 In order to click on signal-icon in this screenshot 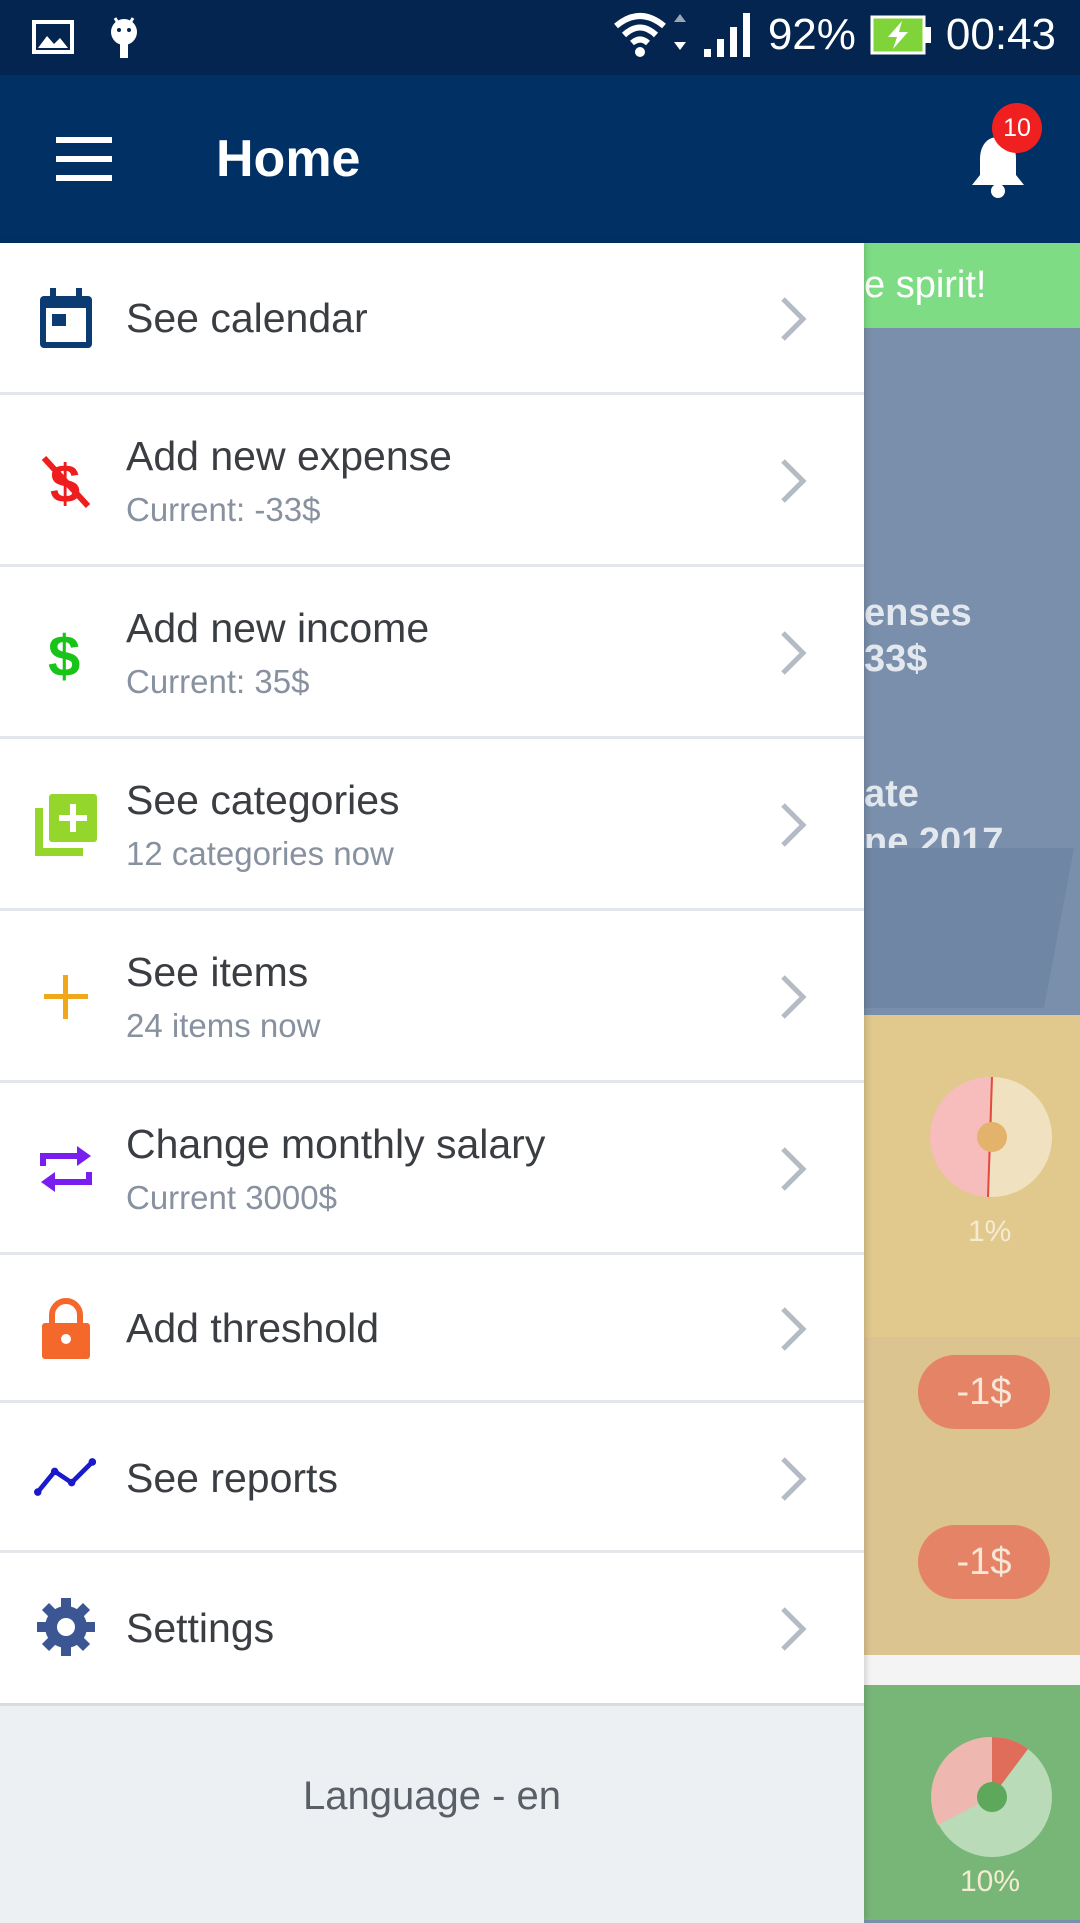, I will do `click(726, 35)`.